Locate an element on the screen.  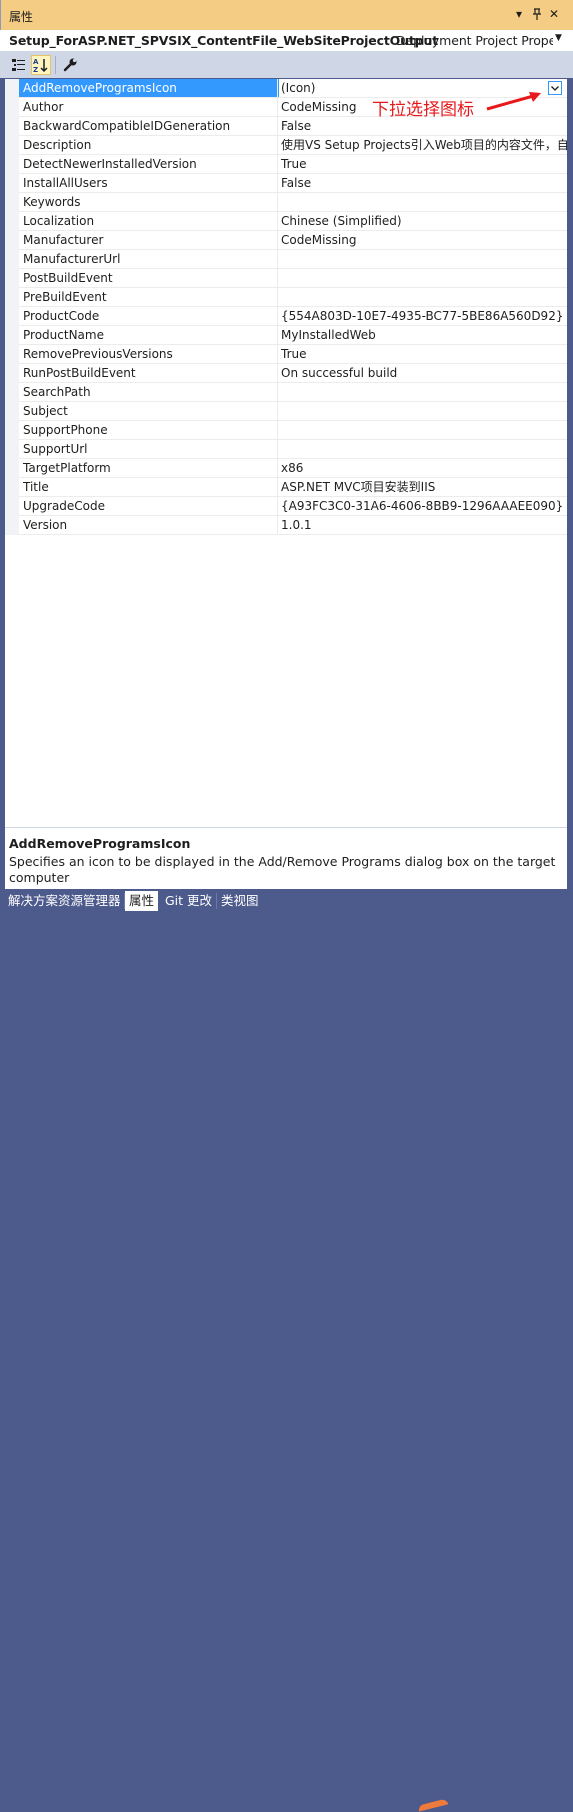
property-name: Subject is located at coordinates (149, 411).